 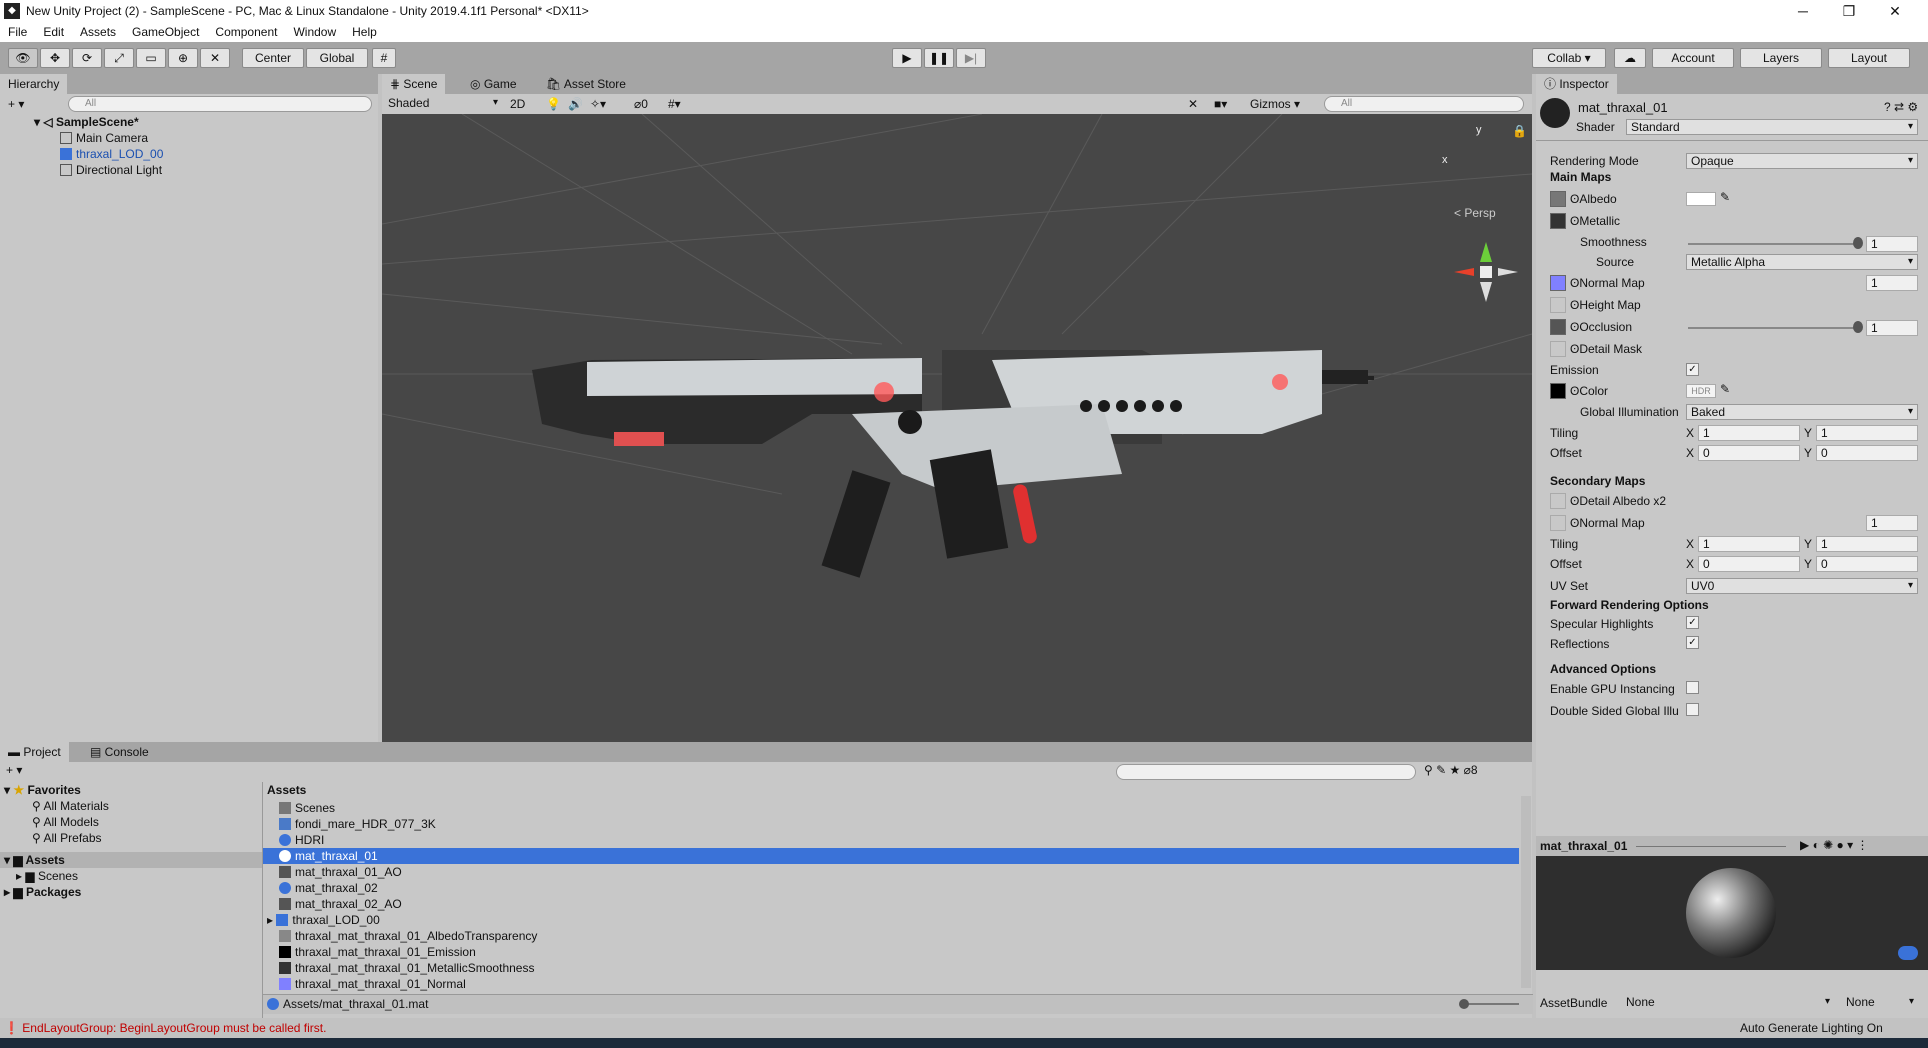 I want to click on collab-button: Collab ▾, so click(x=1569, y=58).